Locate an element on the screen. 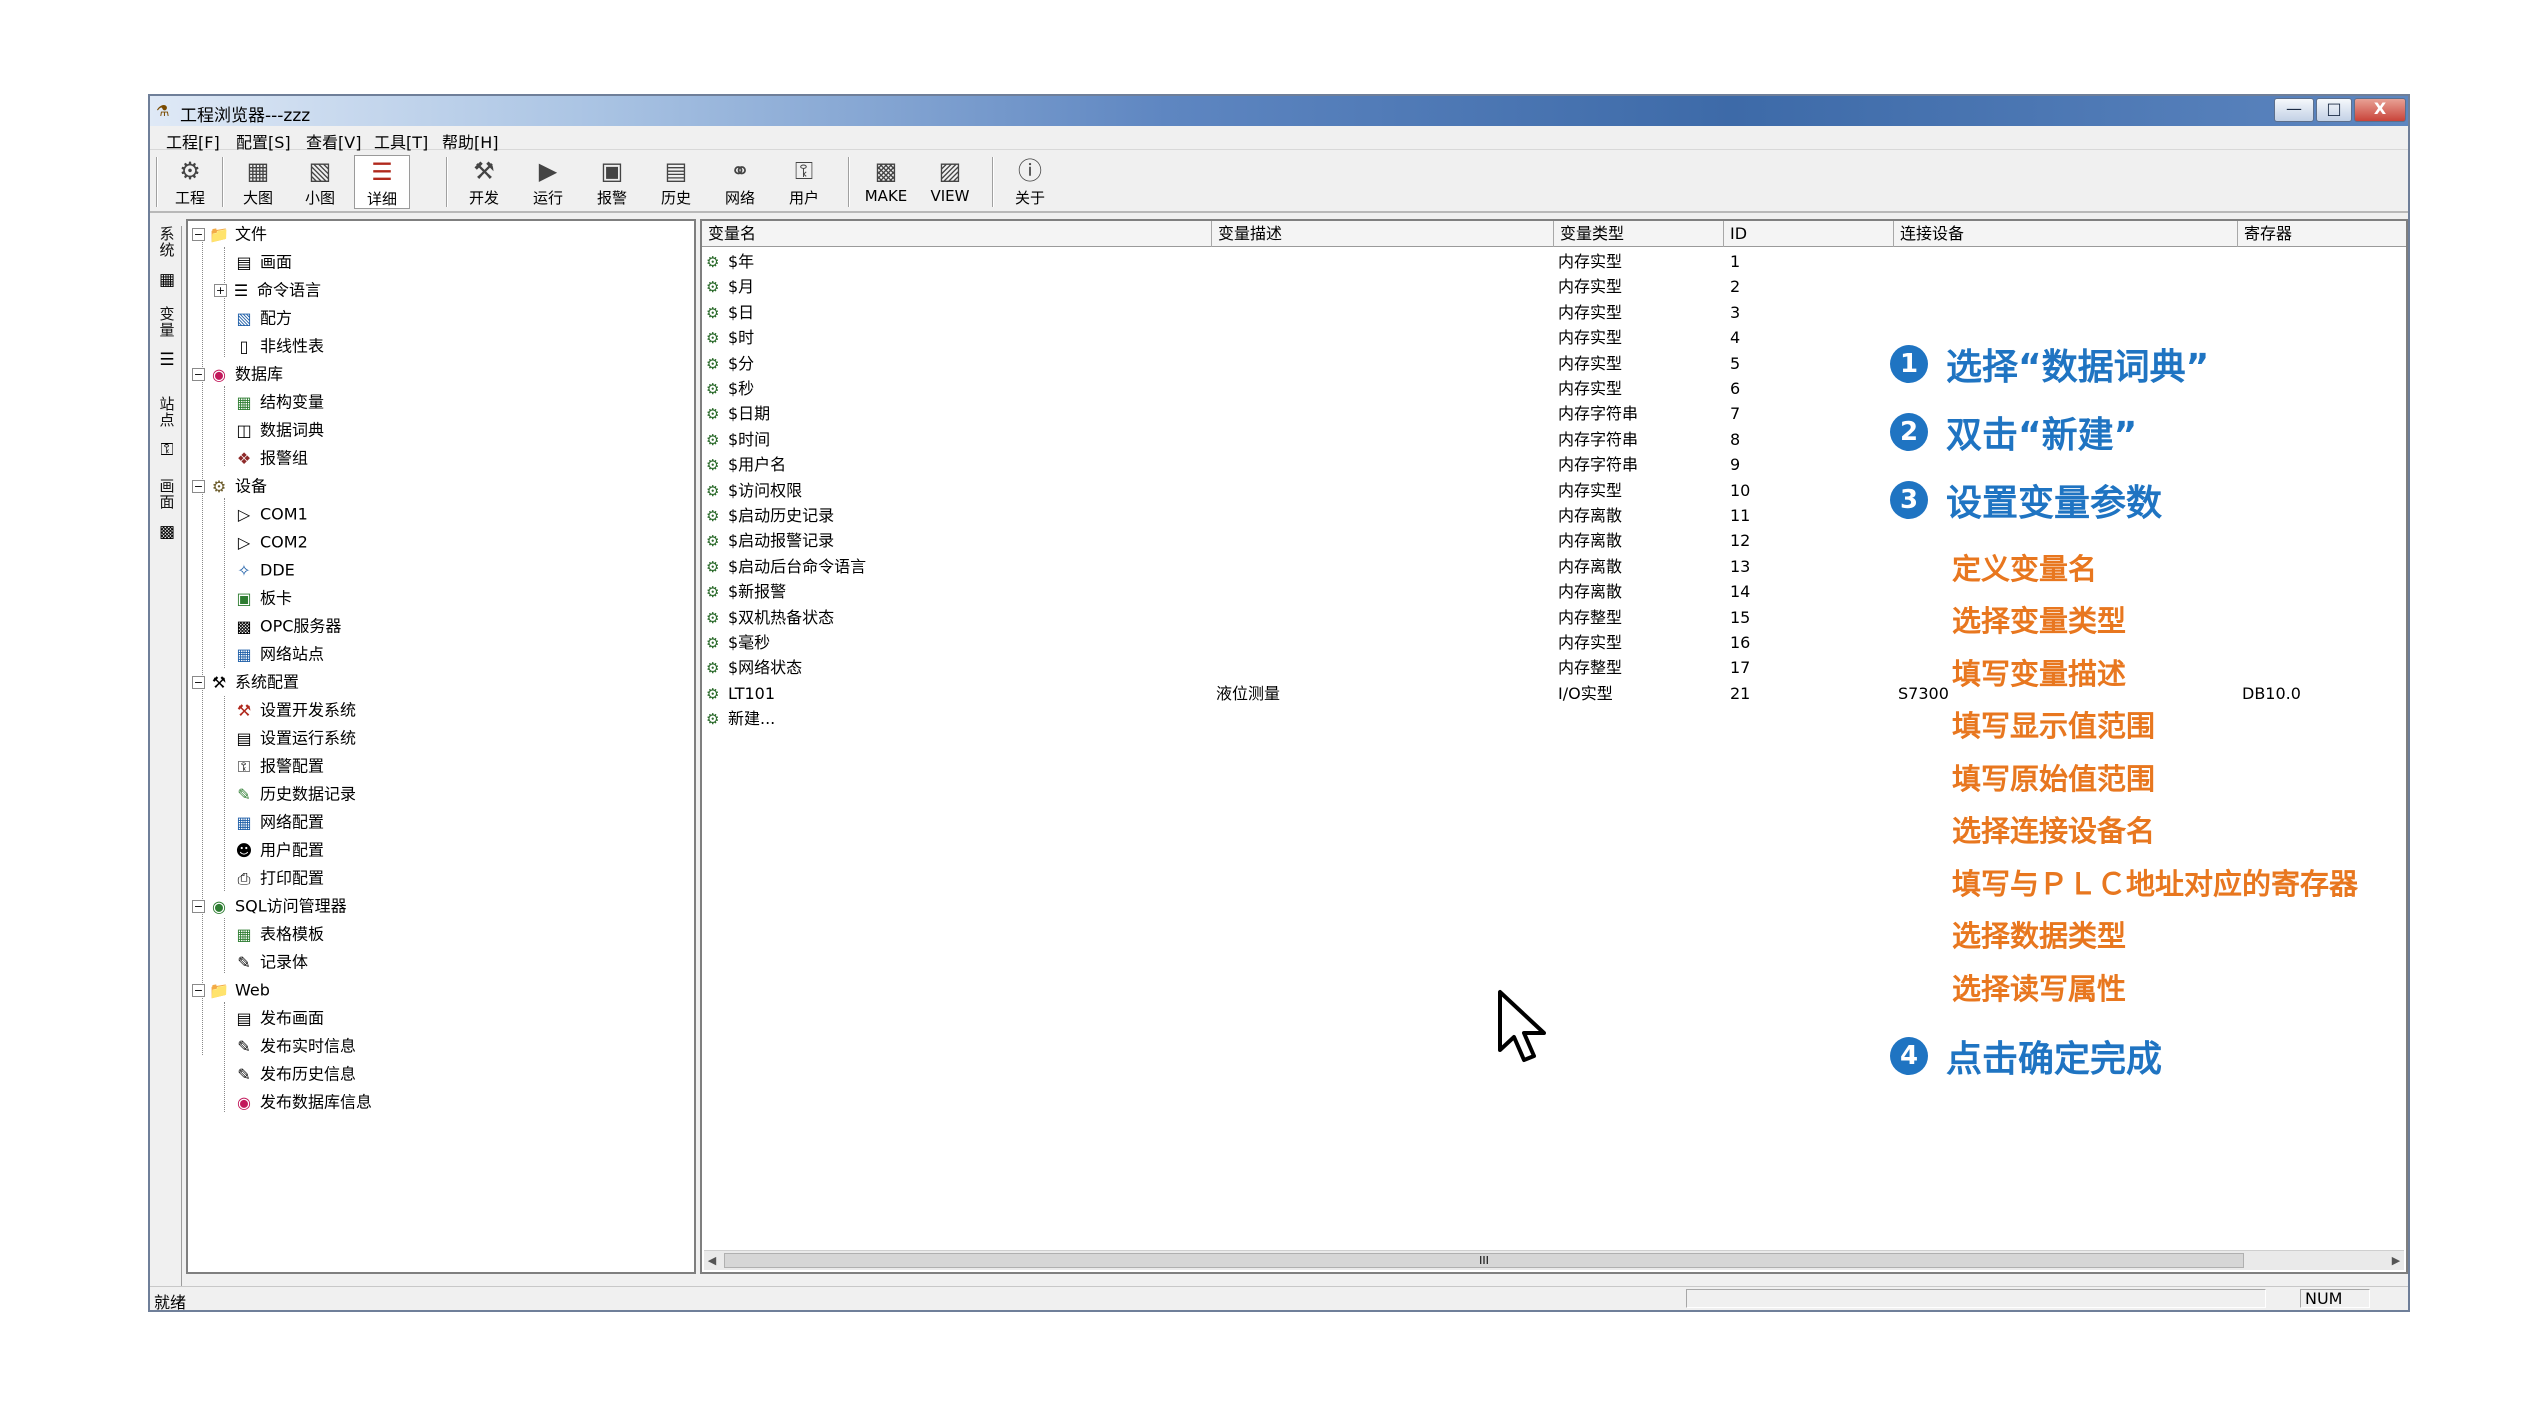 The image size is (2528, 1422). tree-item-publish-database: ◉ 发布数据库信息 is located at coordinates (303, 1102).